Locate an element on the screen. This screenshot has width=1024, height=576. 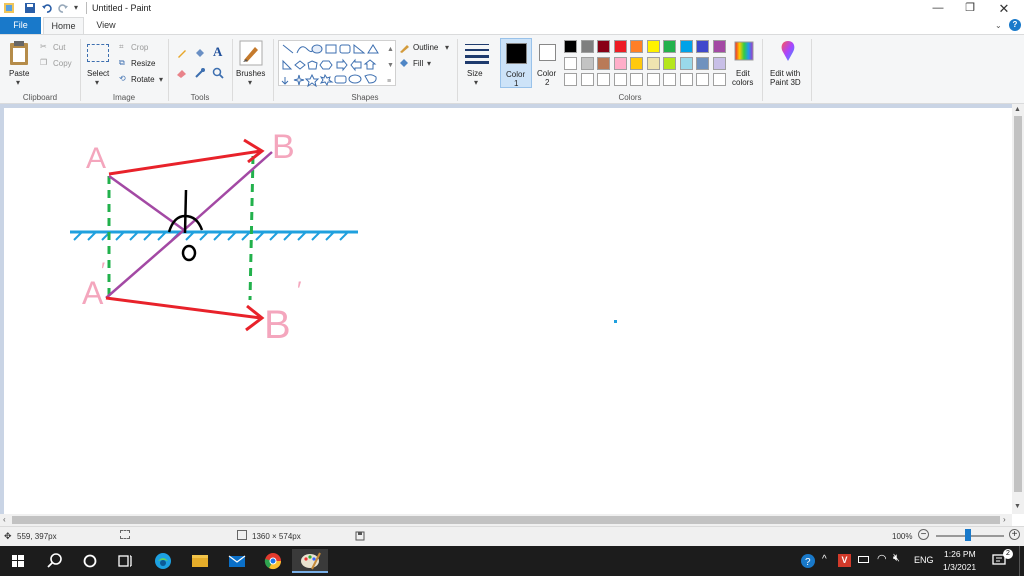
size-icon is located at coordinates (477, 53).